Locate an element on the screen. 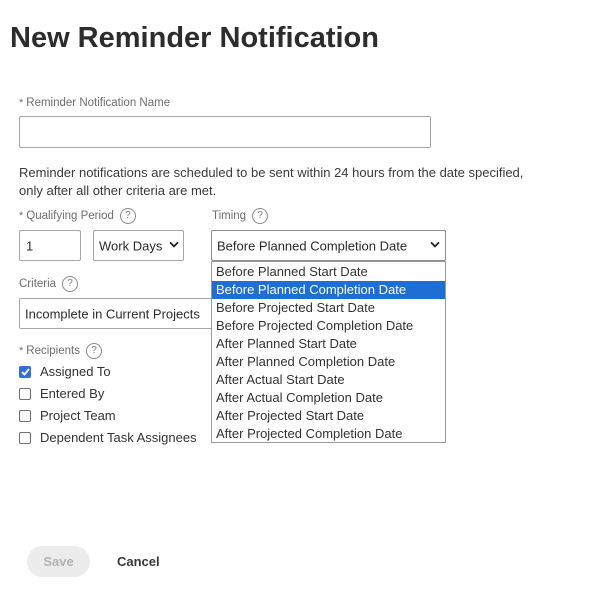 This screenshot has width=595, height=594. timing-option: After Projected Start Date is located at coordinates (328, 416).